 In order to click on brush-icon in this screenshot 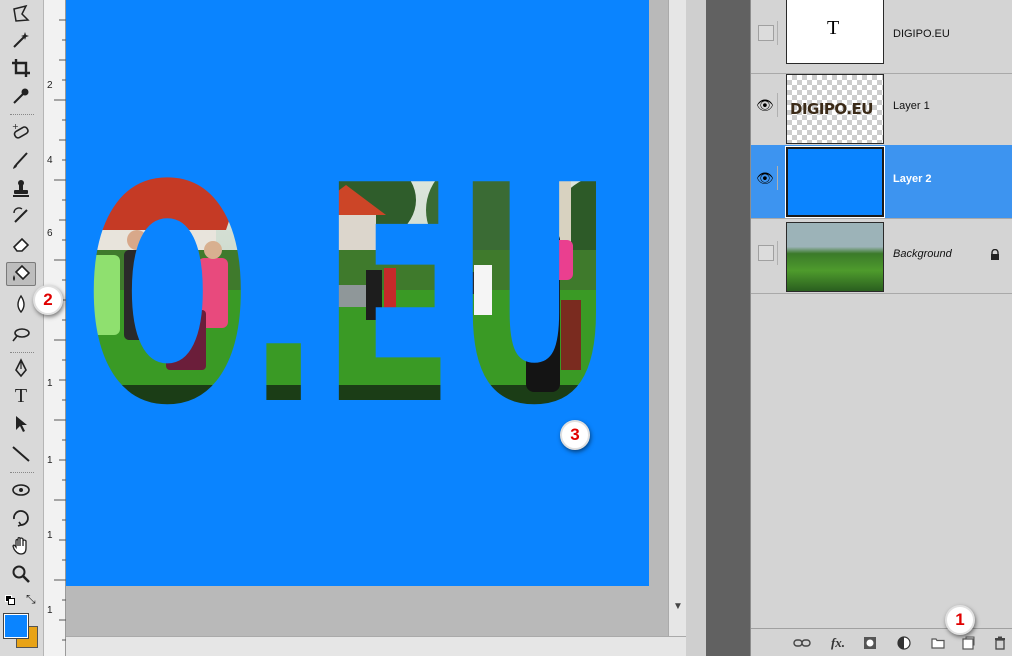, I will do `click(21, 160)`.